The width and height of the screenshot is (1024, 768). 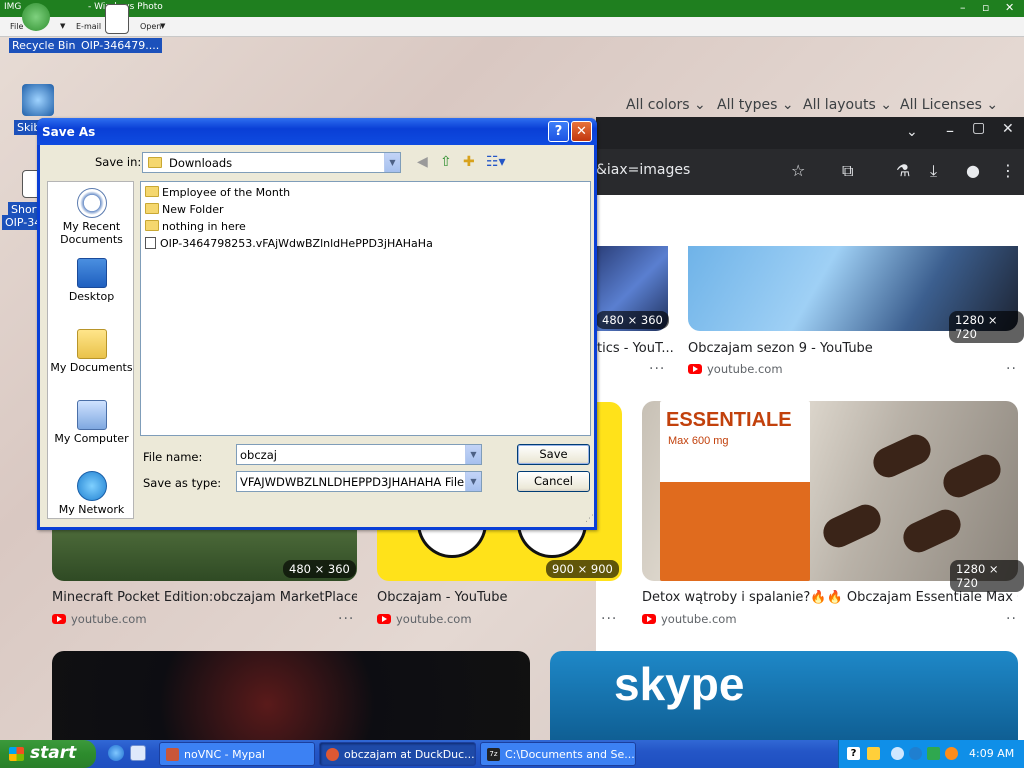 What do you see at coordinates (847, 171) in the screenshot?
I see `extensions-icon: ⧉` at bounding box center [847, 171].